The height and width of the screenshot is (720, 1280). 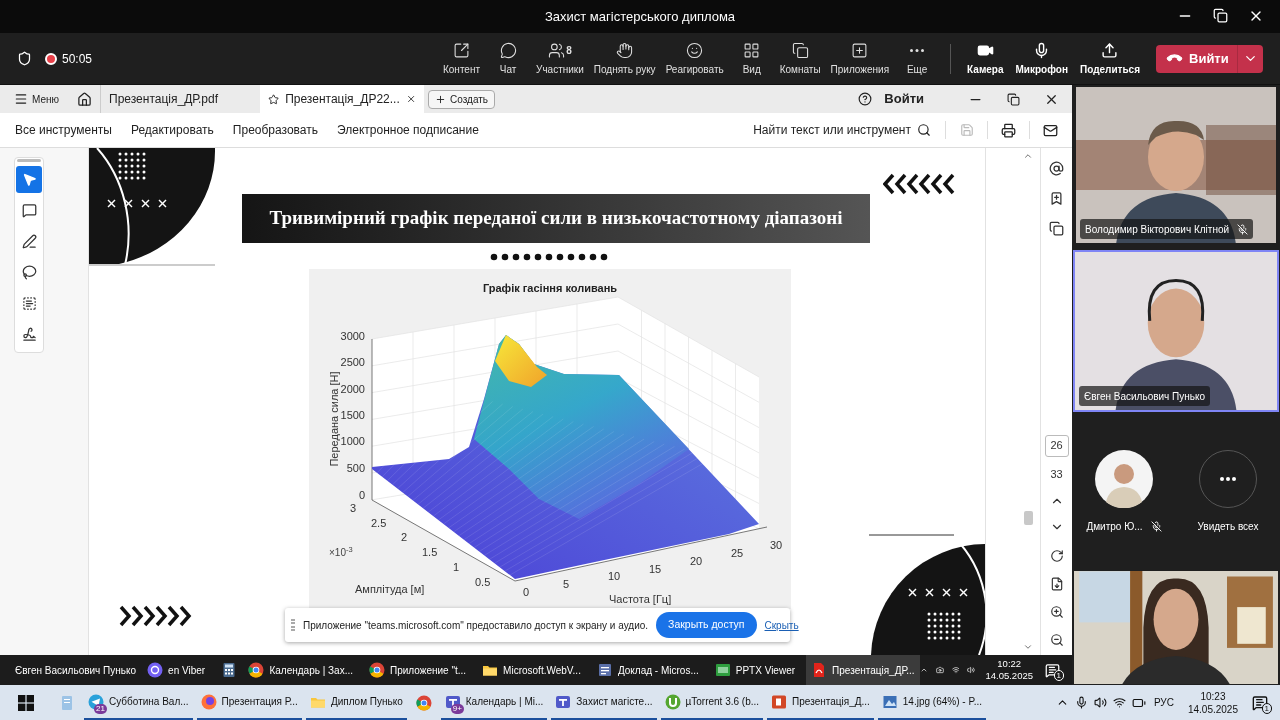 I want to click on more-icon, so click(x=917, y=50).